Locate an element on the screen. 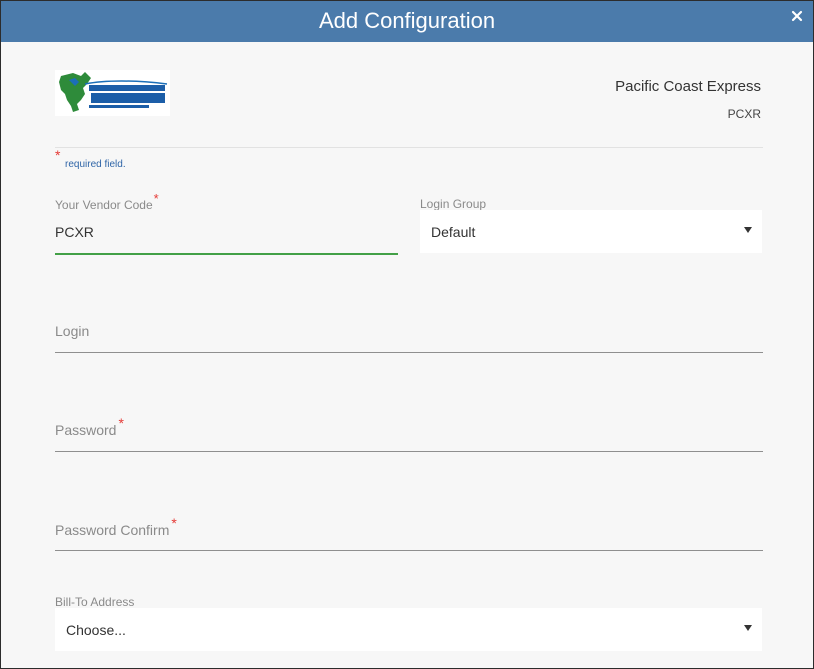 This screenshot has width=814, height=669. vendor-code: PCXR is located at coordinates (744, 114).